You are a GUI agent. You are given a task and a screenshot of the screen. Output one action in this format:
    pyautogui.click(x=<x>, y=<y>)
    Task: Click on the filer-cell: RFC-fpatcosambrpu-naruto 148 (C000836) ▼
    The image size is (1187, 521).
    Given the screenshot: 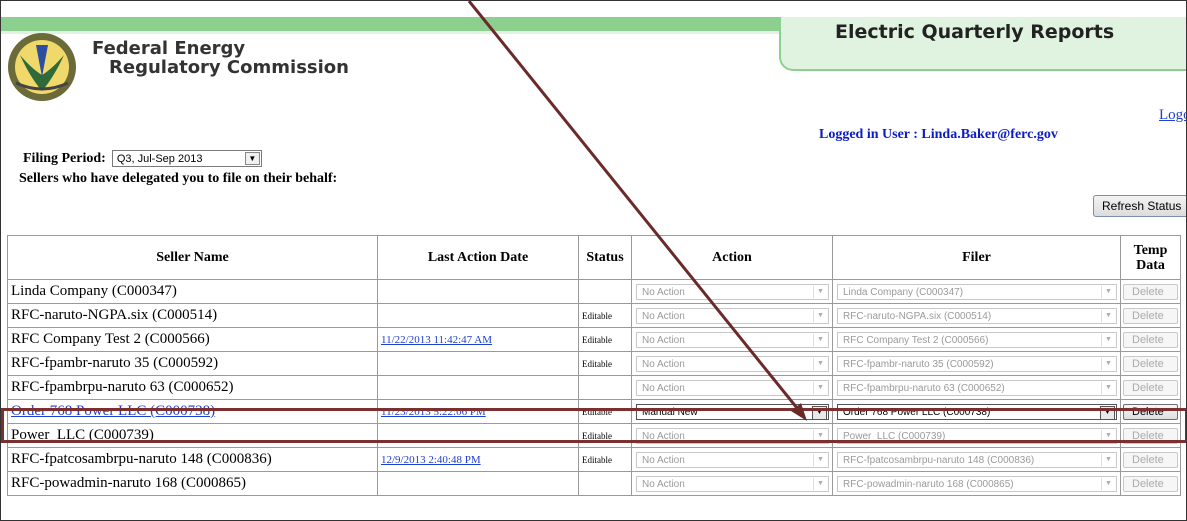 What is the action you would take?
    pyautogui.click(x=976, y=459)
    